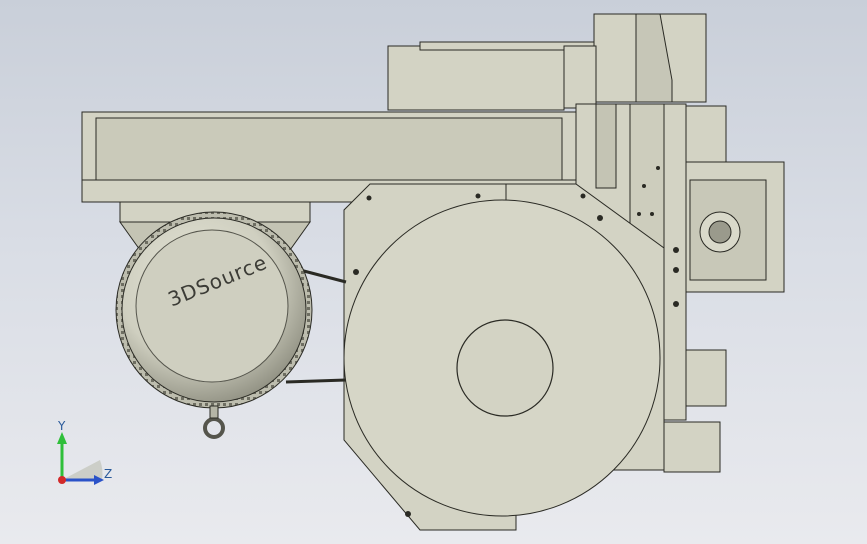 The image size is (867, 544). Describe the element at coordinates (214, 428) in the screenshot. I see `eye-bolt` at that location.